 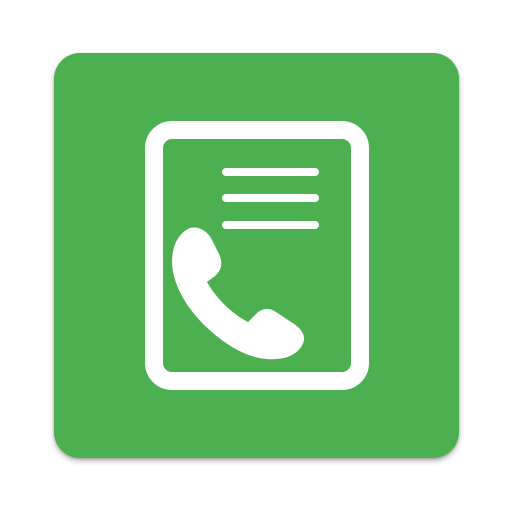 I want to click on phone-handset-icon, so click(x=238, y=293).